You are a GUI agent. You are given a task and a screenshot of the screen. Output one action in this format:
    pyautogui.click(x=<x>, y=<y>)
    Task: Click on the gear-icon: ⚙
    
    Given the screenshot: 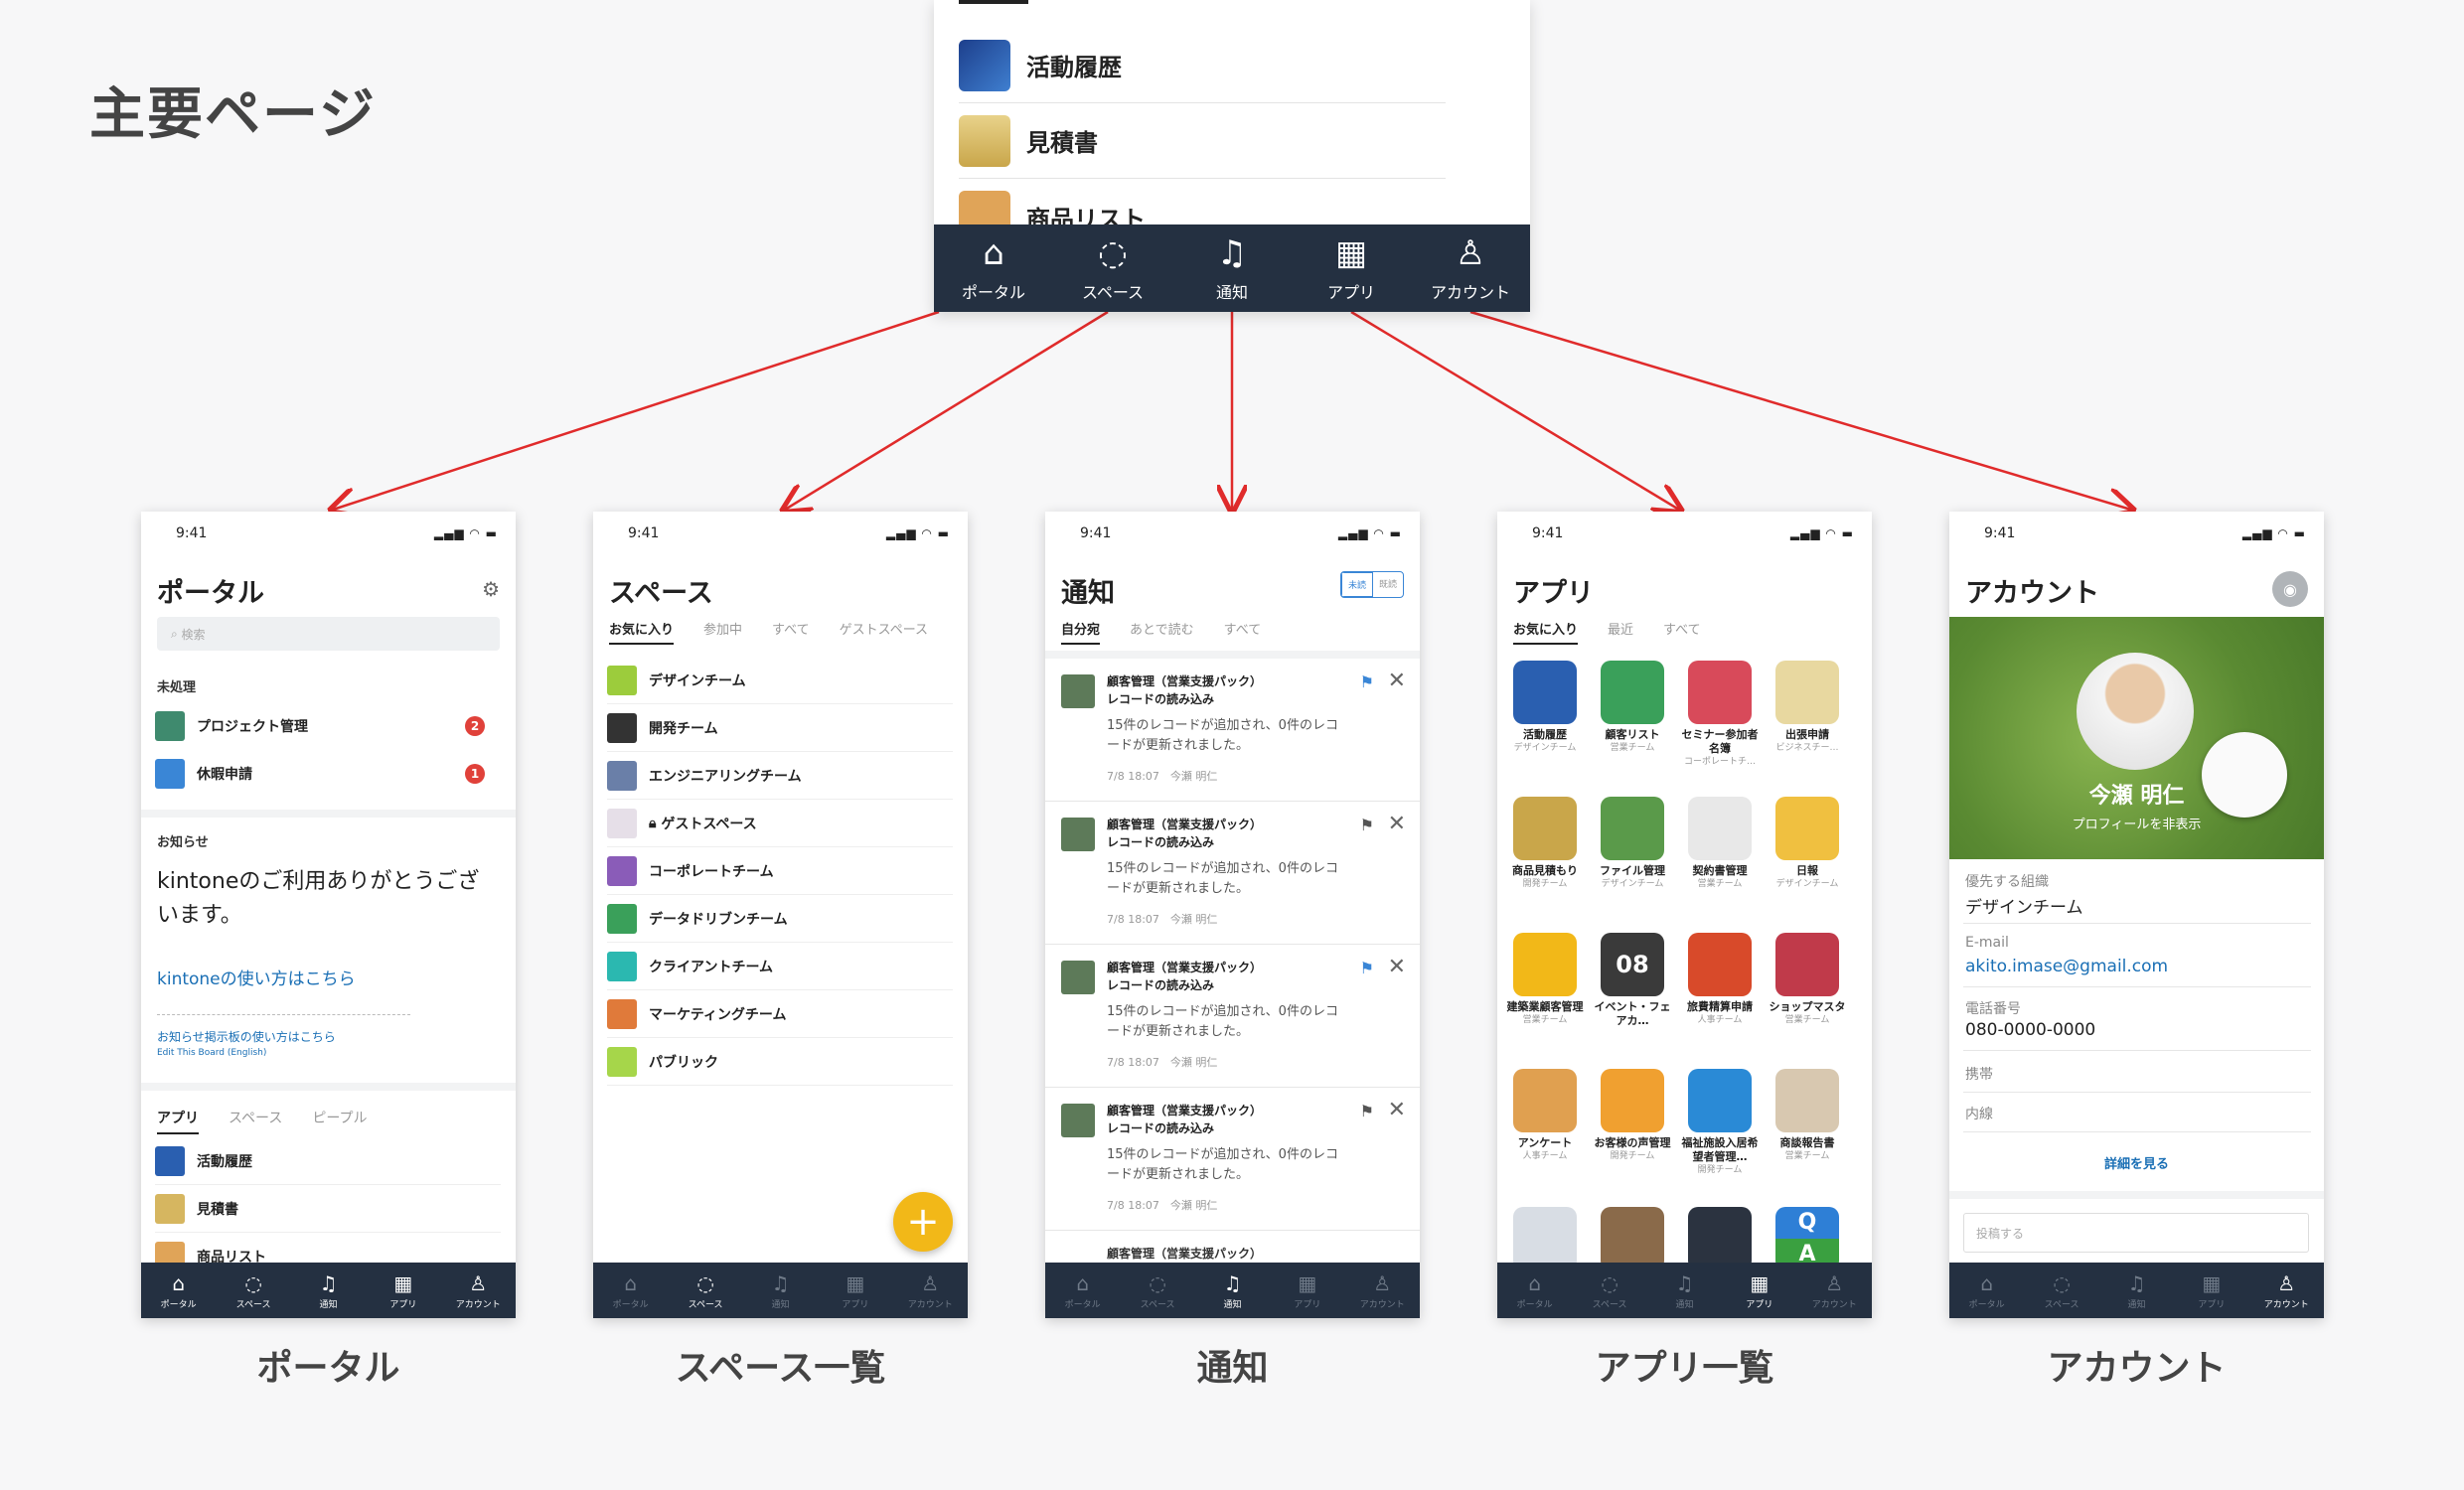 What is the action you would take?
    pyautogui.click(x=491, y=589)
    